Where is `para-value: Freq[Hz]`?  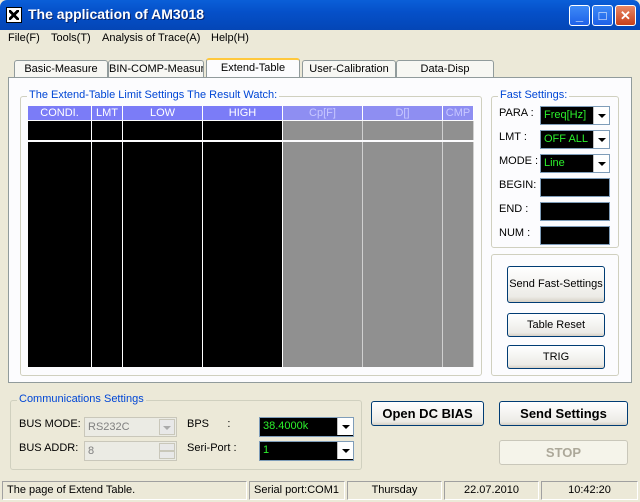
para-value: Freq[Hz] is located at coordinates (565, 115).